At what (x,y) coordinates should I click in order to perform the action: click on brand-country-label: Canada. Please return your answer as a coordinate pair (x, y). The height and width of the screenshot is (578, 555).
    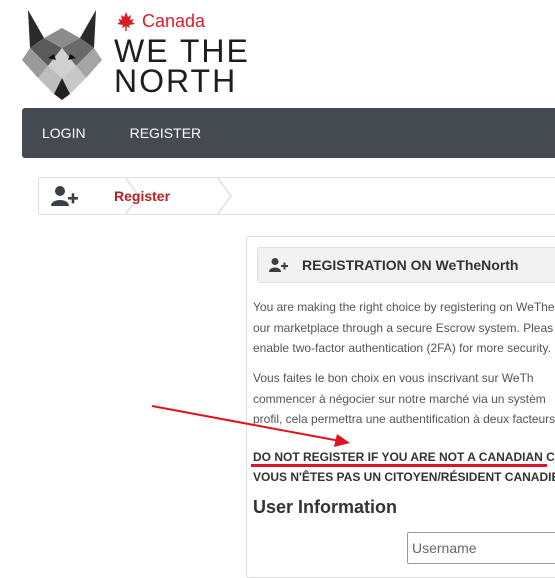
    Looking at the image, I should click on (174, 20).